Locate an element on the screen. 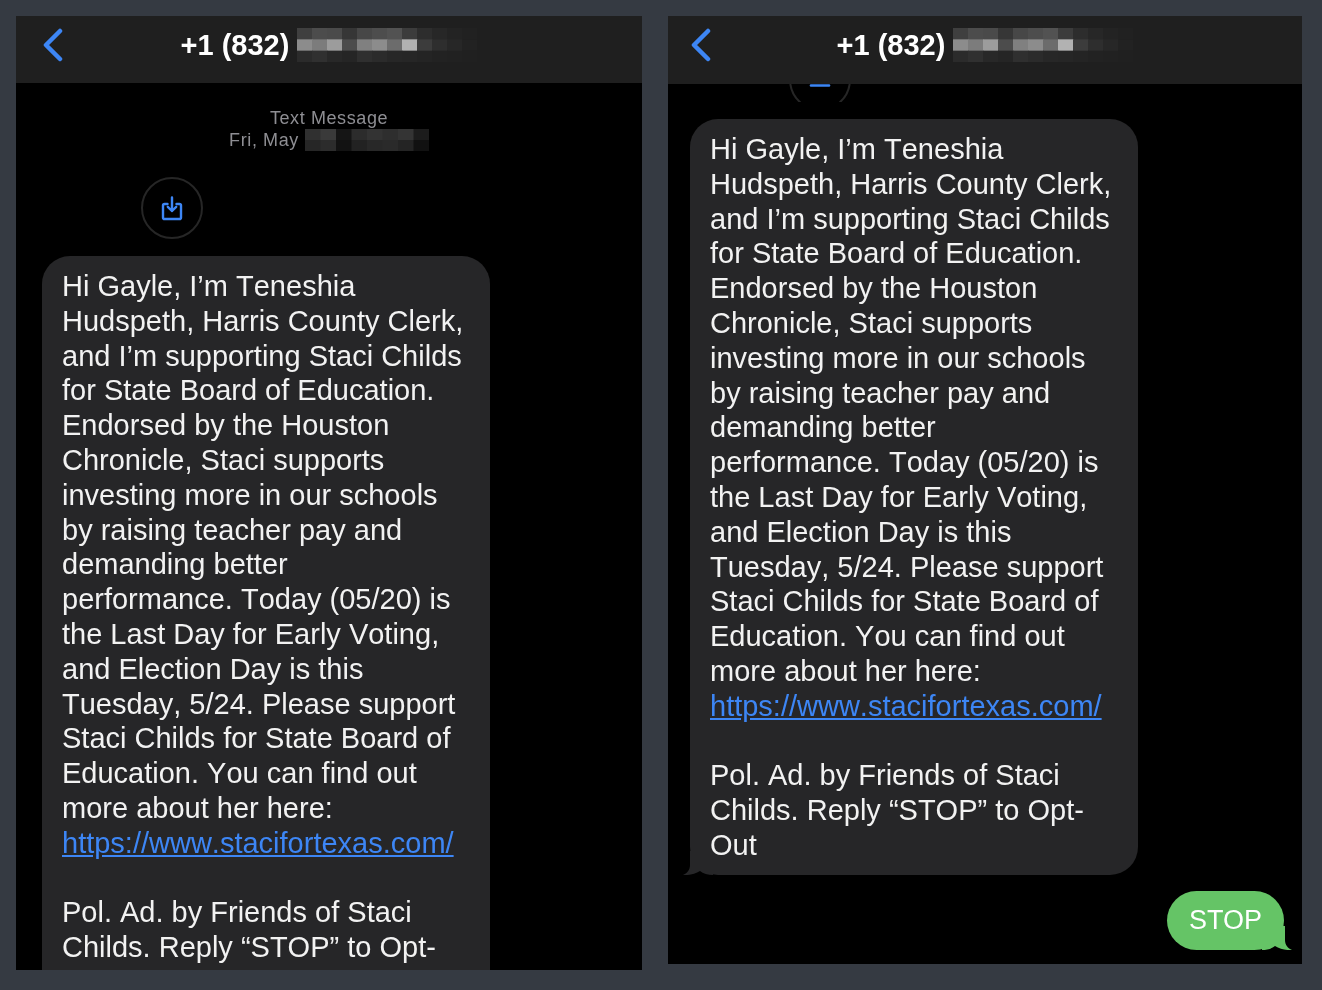 The width and height of the screenshot is (1322, 990). download-button is located at coordinates (172, 208).